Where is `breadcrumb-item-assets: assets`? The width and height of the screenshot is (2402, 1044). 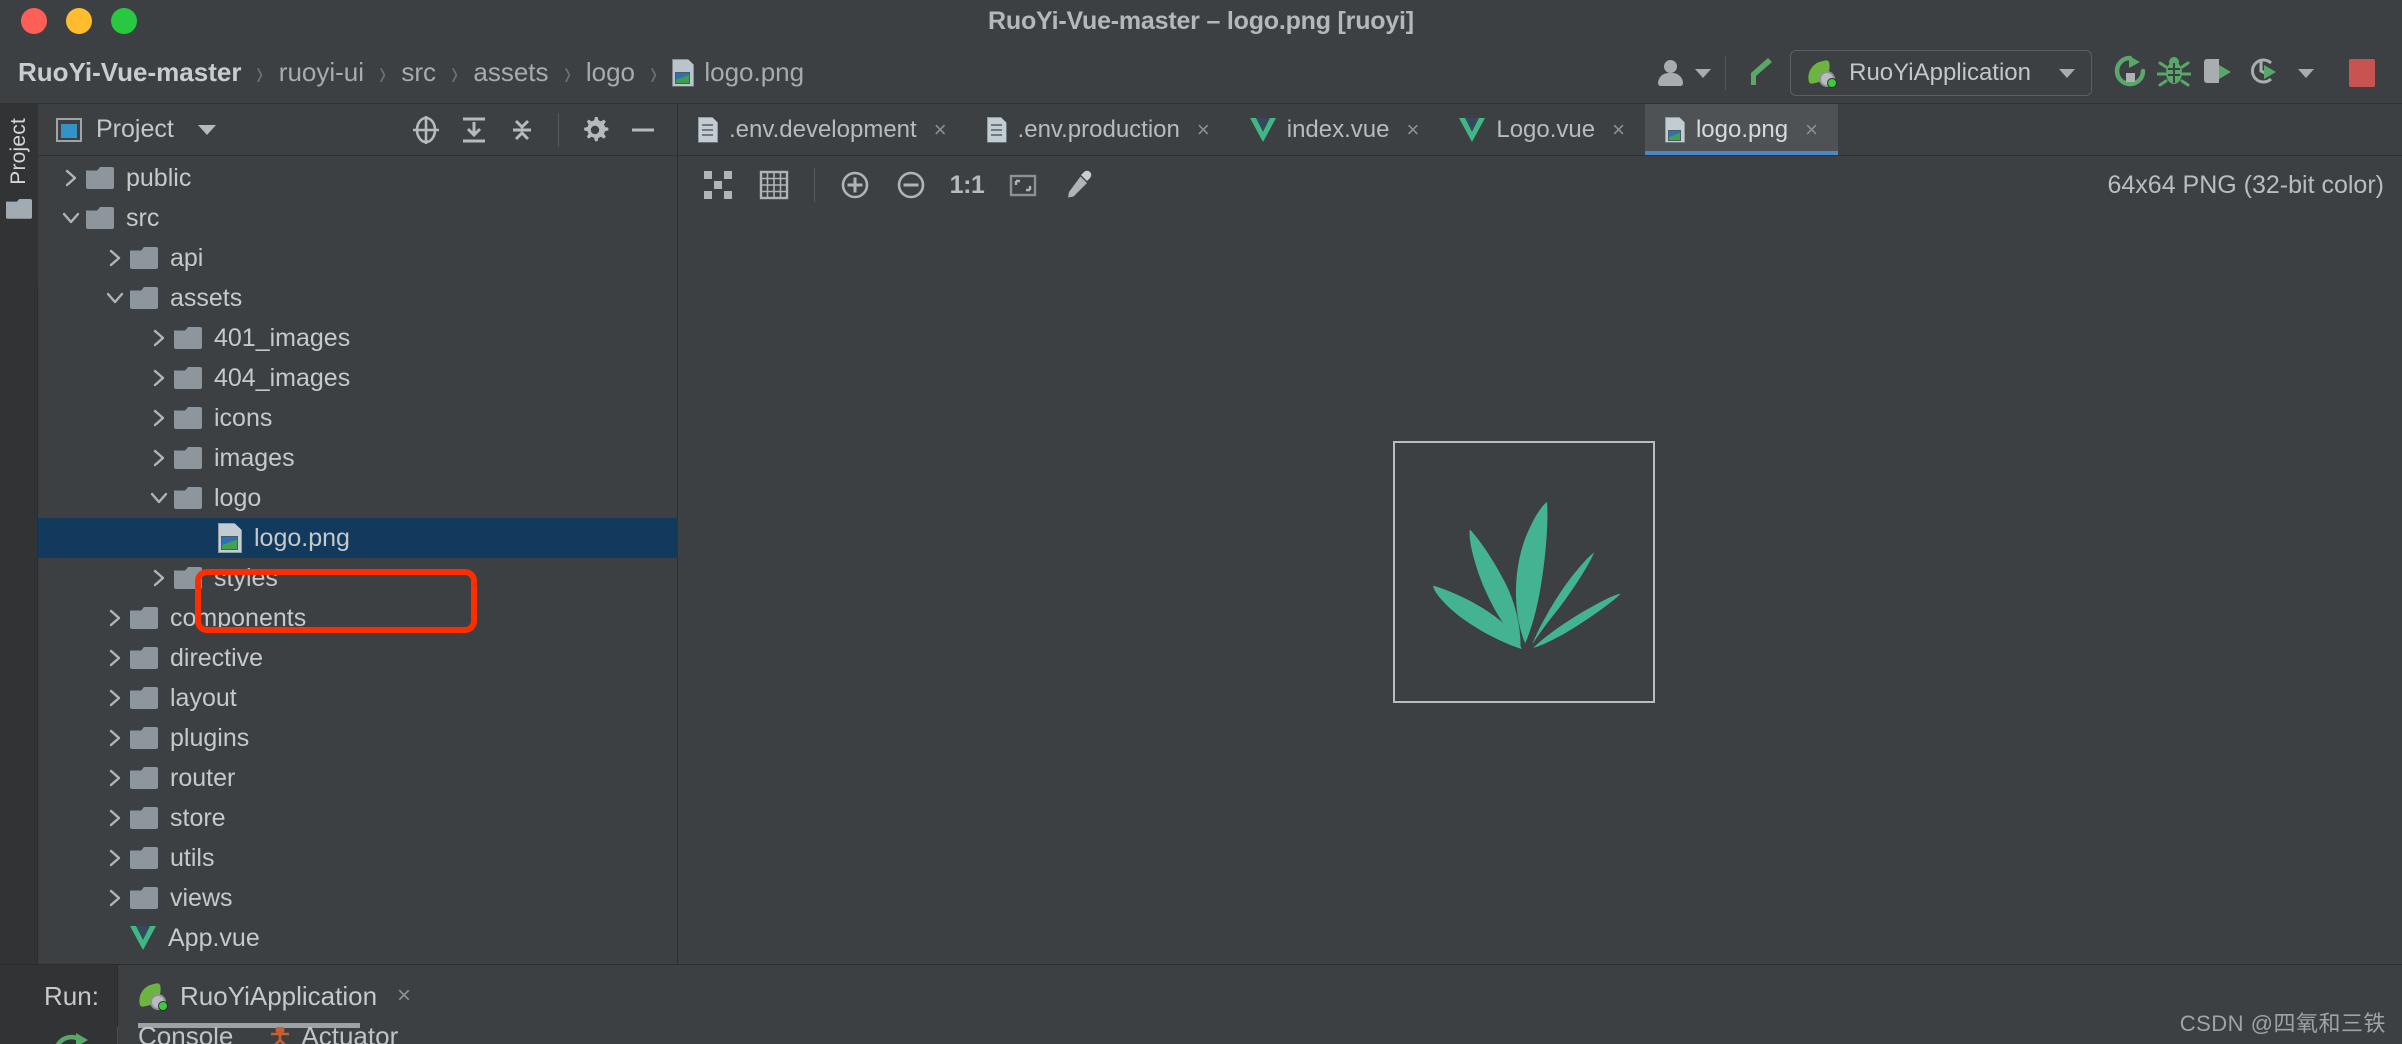 breadcrumb-item-assets: assets is located at coordinates (510, 72).